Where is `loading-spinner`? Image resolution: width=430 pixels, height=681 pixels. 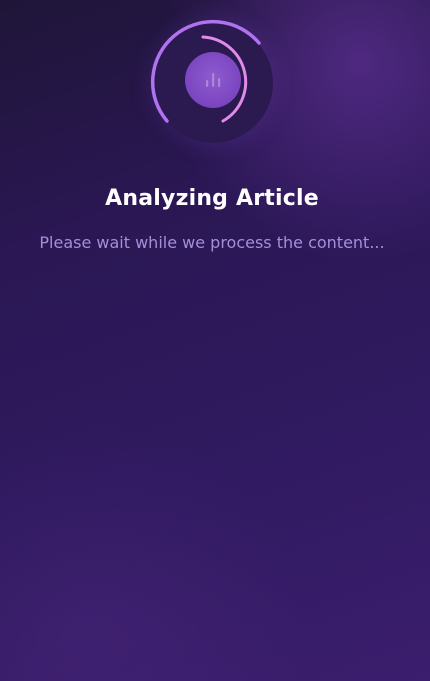 loading-spinner is located at coordinates (210, 80).